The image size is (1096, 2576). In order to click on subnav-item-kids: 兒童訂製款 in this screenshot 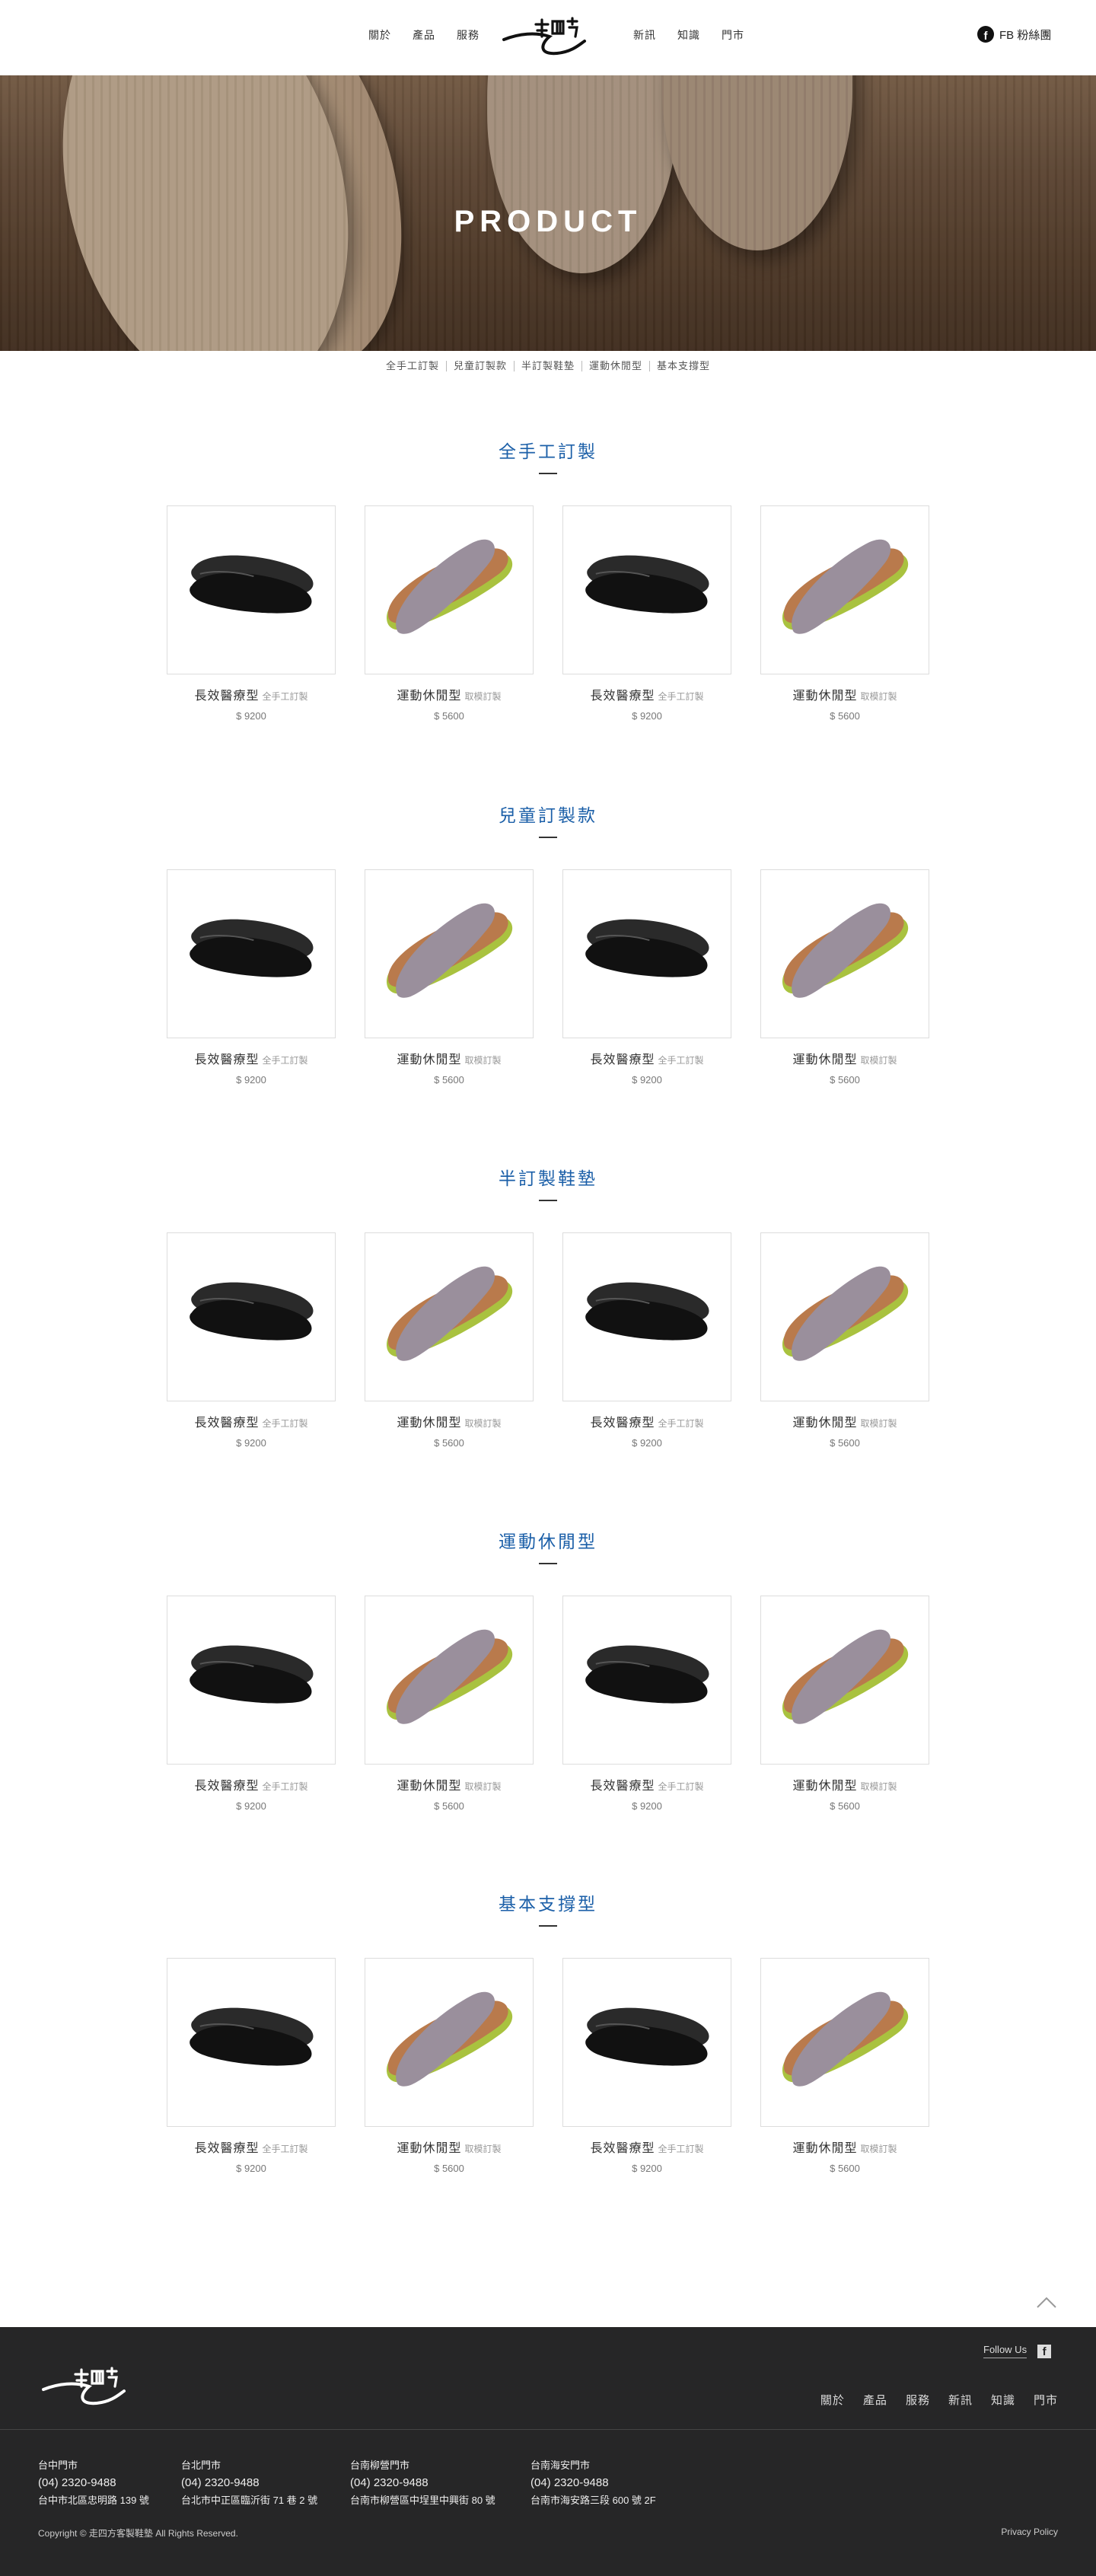, I will do `click(481, 366)`.